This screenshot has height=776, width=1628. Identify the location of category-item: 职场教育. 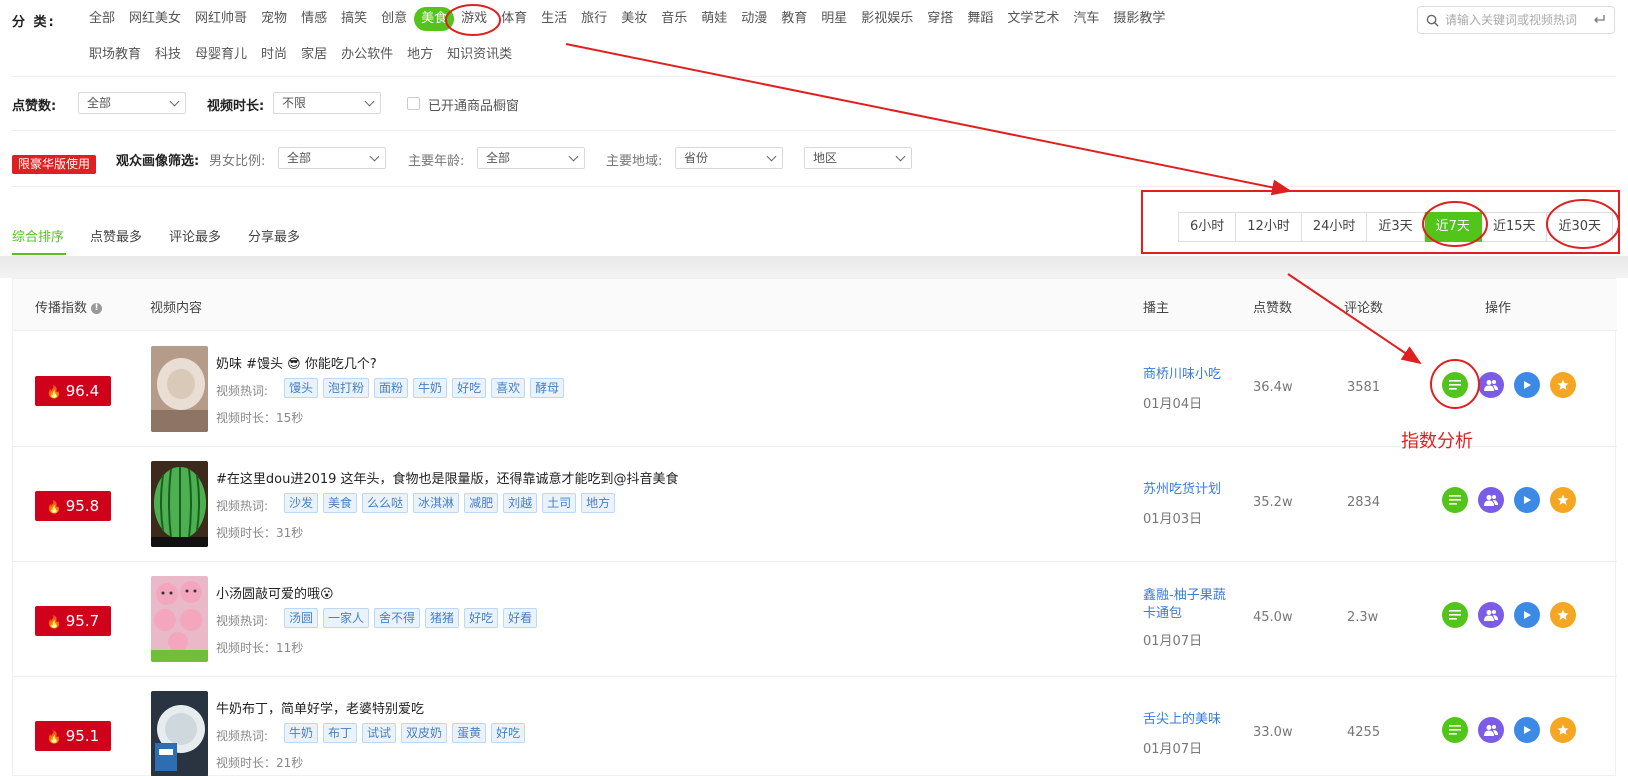
(115, 55).